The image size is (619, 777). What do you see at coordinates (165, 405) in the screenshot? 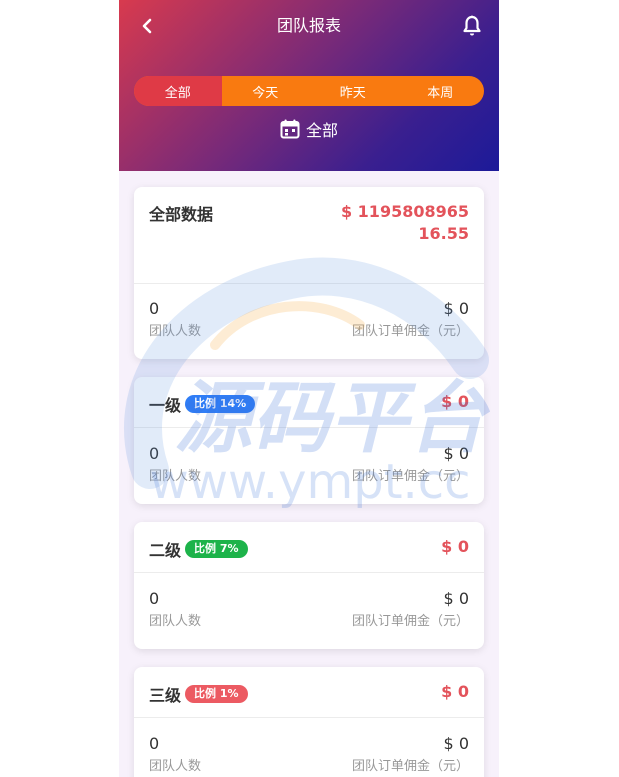
I see `card-title: 一级` at bounding box center [165, 405].